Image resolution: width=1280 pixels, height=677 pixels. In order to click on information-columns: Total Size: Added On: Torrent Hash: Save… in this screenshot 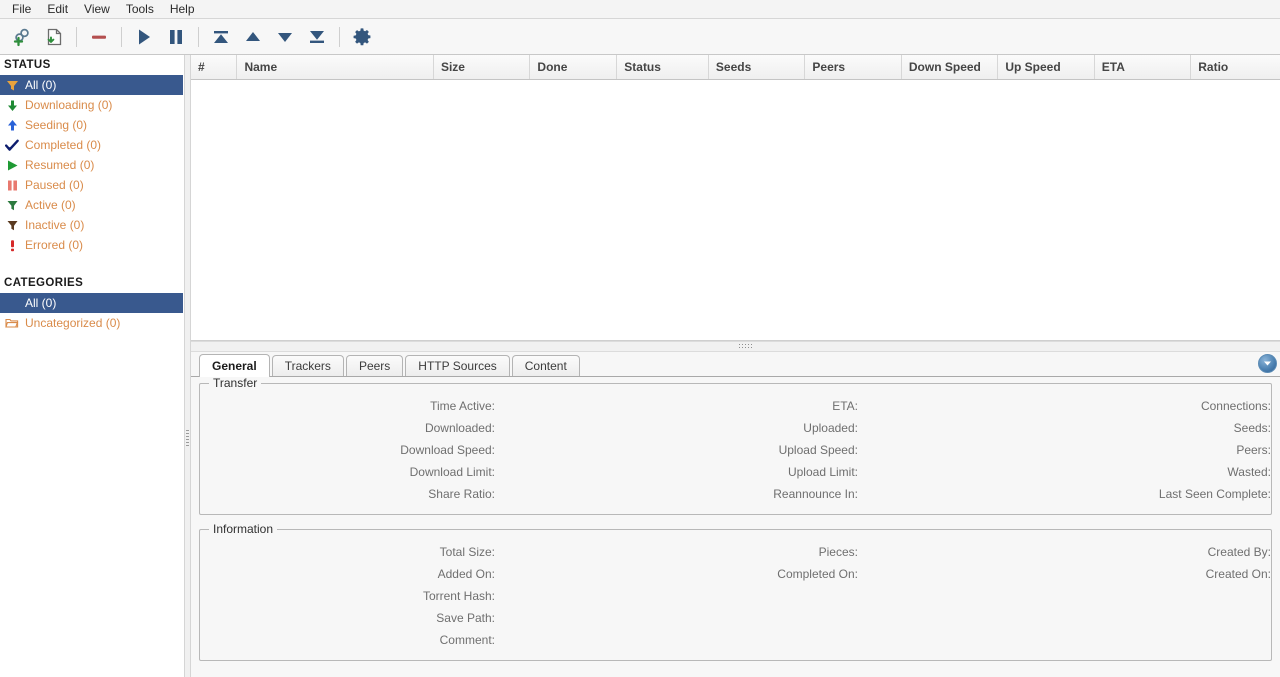, I will do `click(735, 596)`.